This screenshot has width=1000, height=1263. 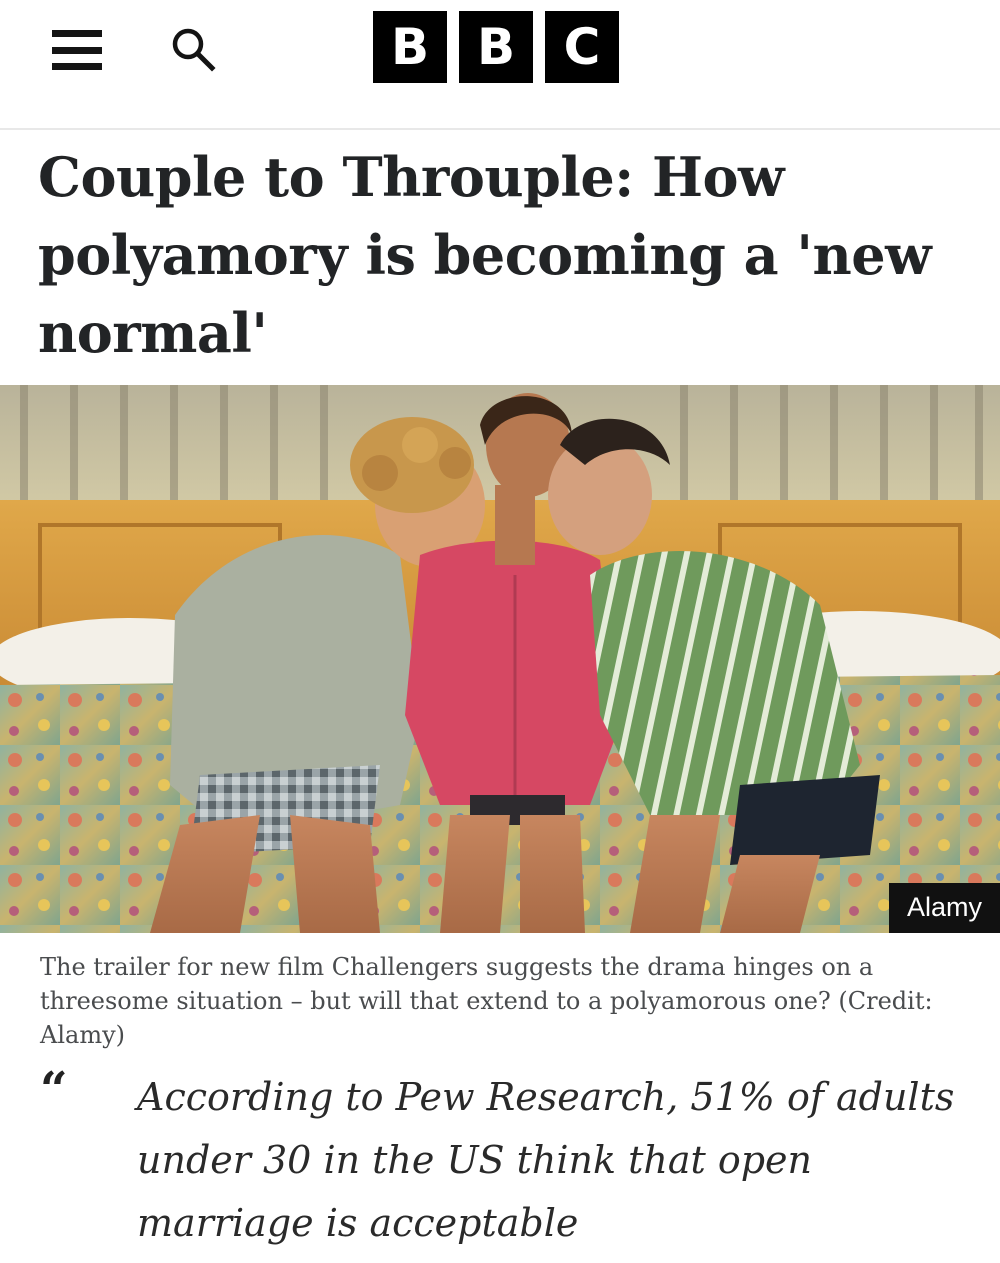 I want to click on logo-letter-b1: B, so click(x=410, y=47).